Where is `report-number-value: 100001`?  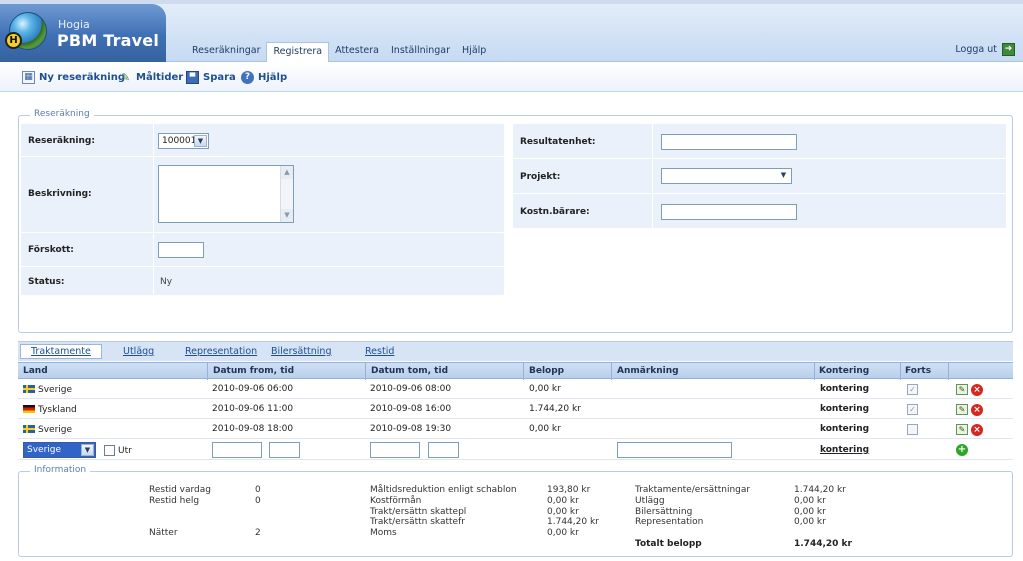 report-number-value: 100001 is located at coordinates (179, 141).